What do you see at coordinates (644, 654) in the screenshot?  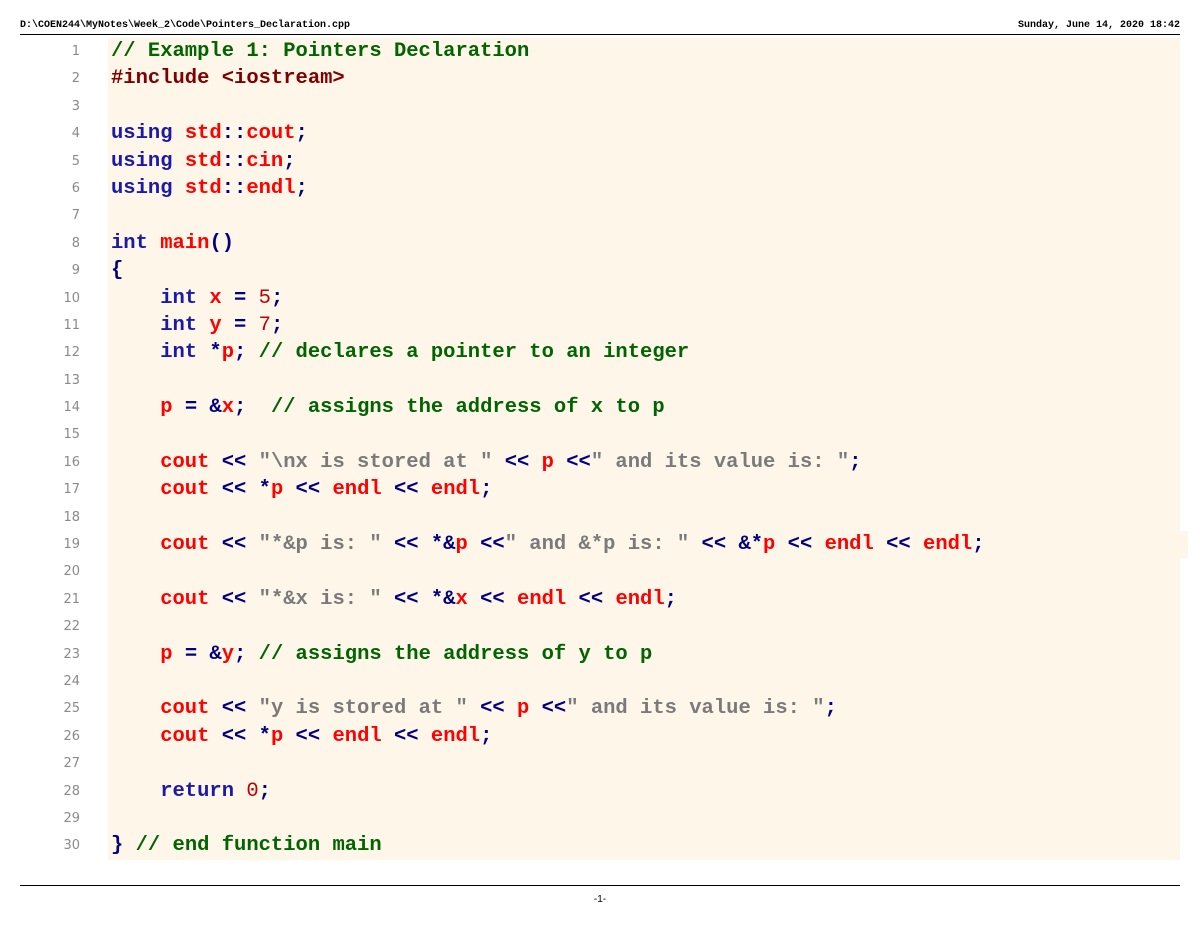 I see `code-text: p = &y; // assigns the address of y to p` at bounding box center [644, 654].